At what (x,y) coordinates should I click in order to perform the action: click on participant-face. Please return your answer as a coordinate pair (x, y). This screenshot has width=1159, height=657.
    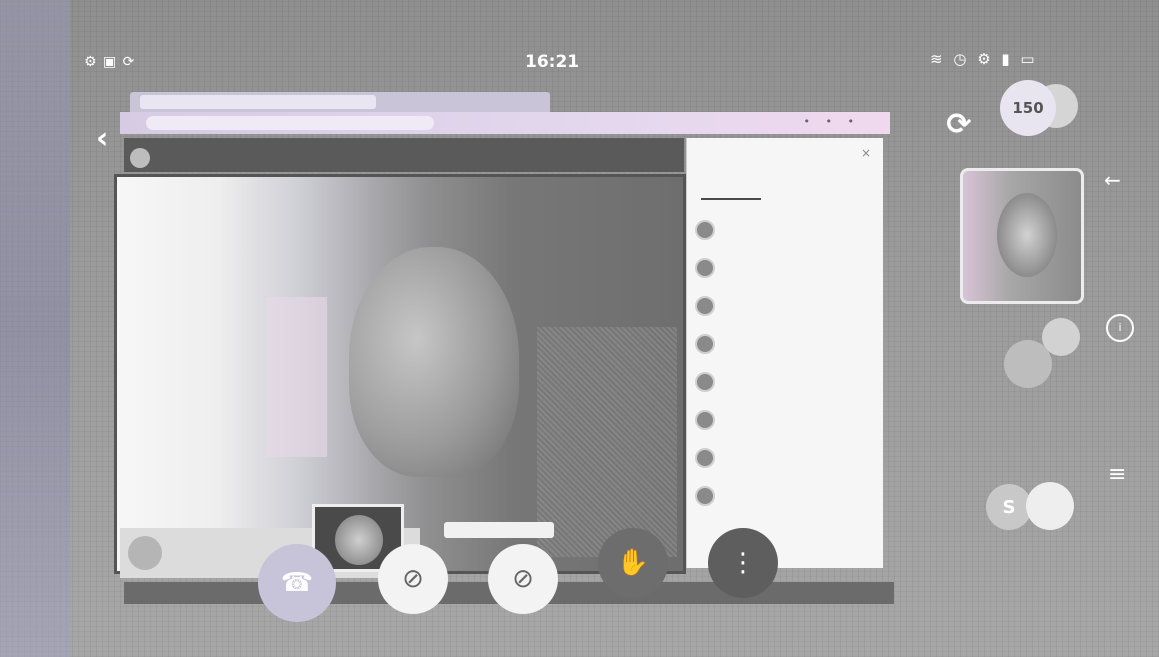
    Looking at the image, I should click on (434, 362).